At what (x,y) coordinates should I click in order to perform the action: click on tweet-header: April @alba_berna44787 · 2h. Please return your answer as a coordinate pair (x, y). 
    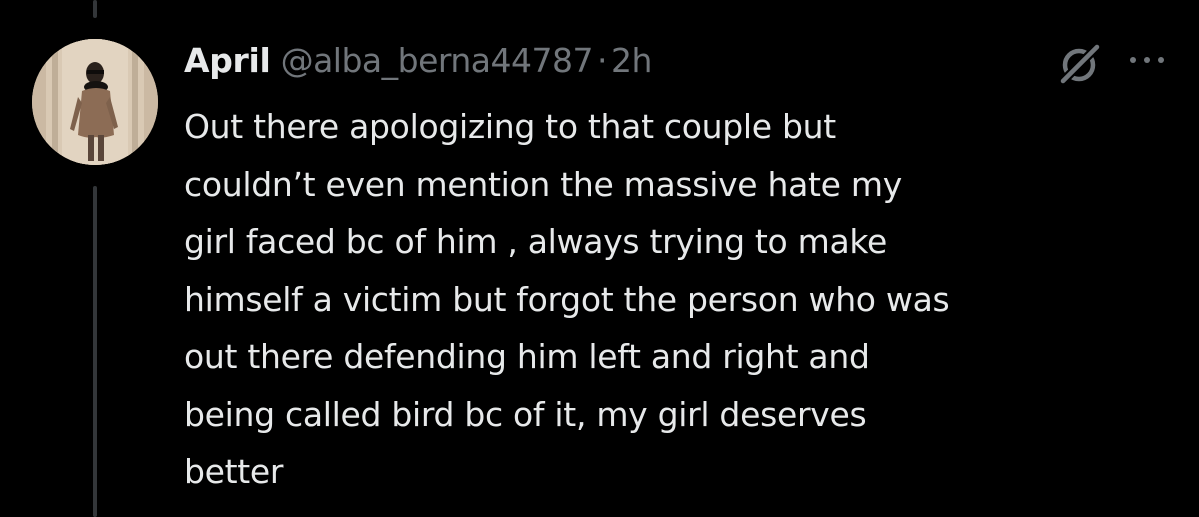
    Looking at the image, I should click on (418, 60).